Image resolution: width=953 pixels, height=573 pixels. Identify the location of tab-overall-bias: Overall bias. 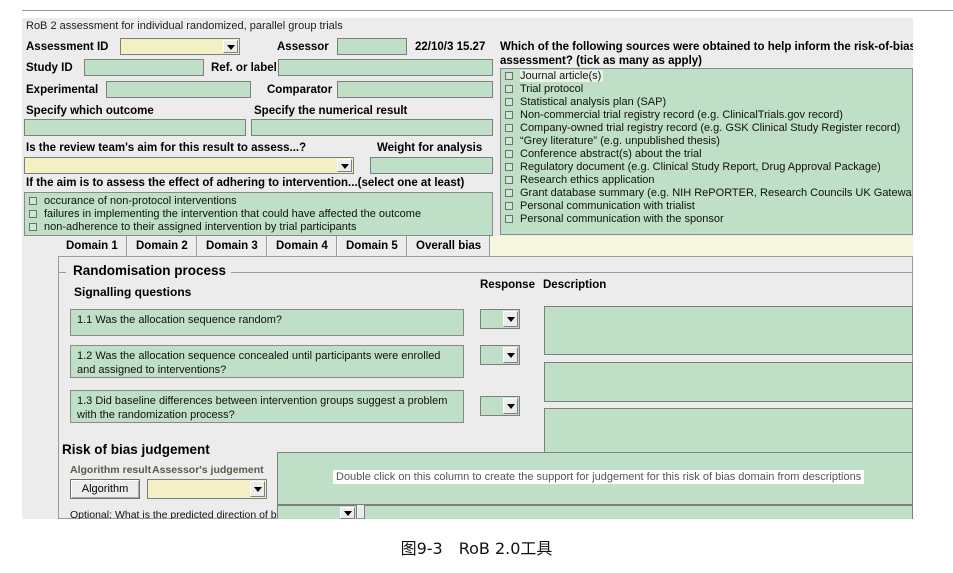
(449, 246).